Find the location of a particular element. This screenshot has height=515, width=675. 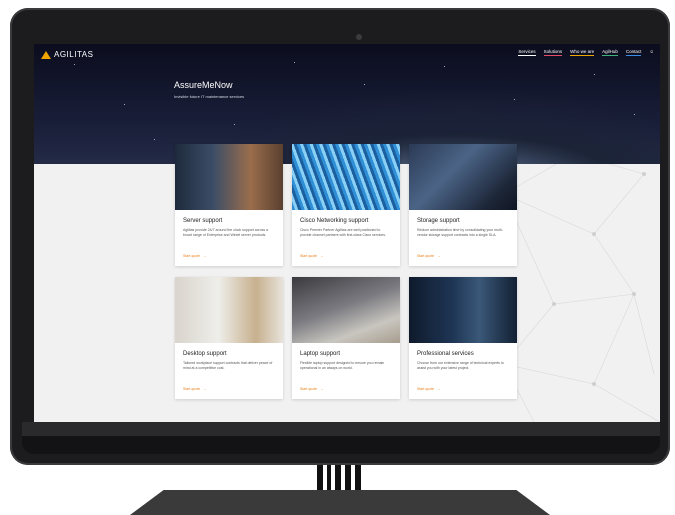

hero-title: AssureMeNow is located at coordinates (203, 85).